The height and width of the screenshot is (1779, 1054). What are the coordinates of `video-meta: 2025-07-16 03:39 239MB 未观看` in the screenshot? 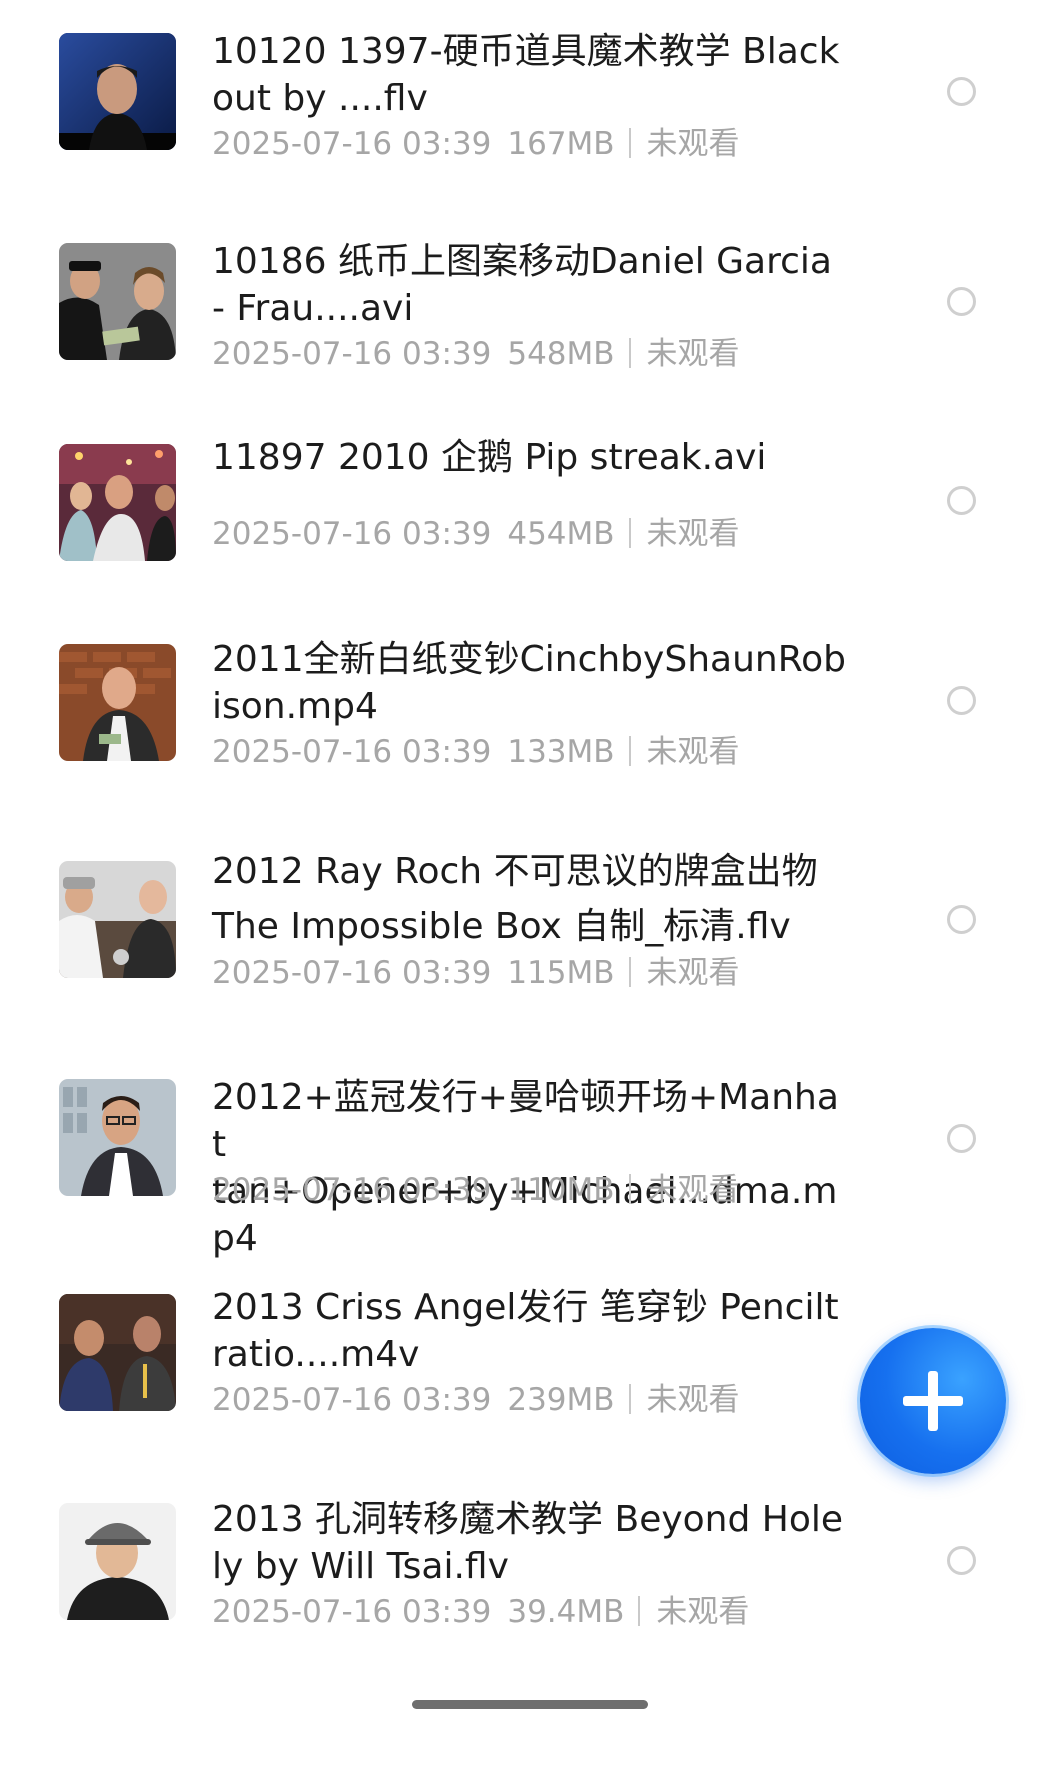 It's located at (476, 1400).